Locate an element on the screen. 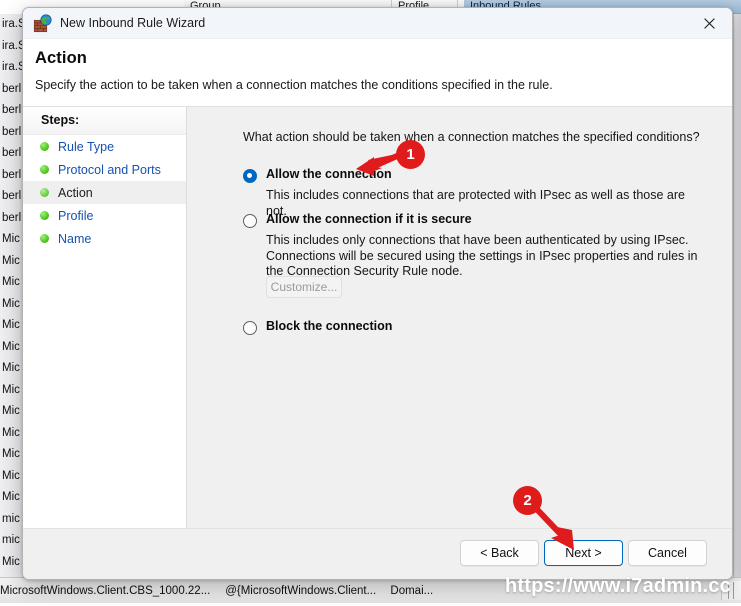 The height and width of the screenshot is (606, 741). option-row: Allow the connection if it is secure is located at coordinates (470, 221).